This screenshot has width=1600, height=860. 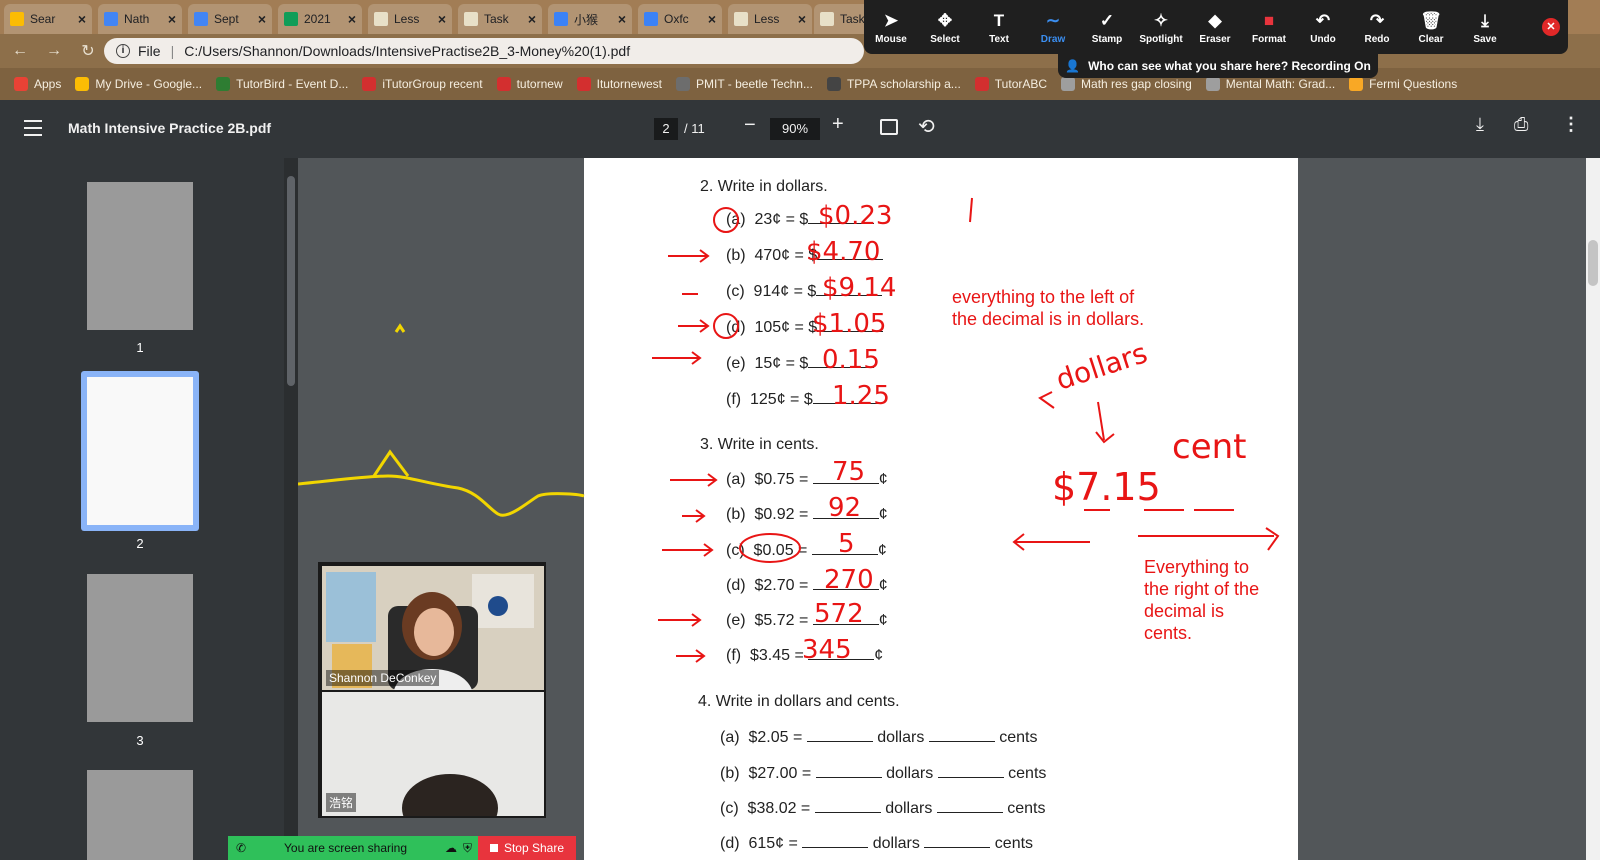 I want to click on more-options-icon: ⋮, so click(x=1571, y=124).